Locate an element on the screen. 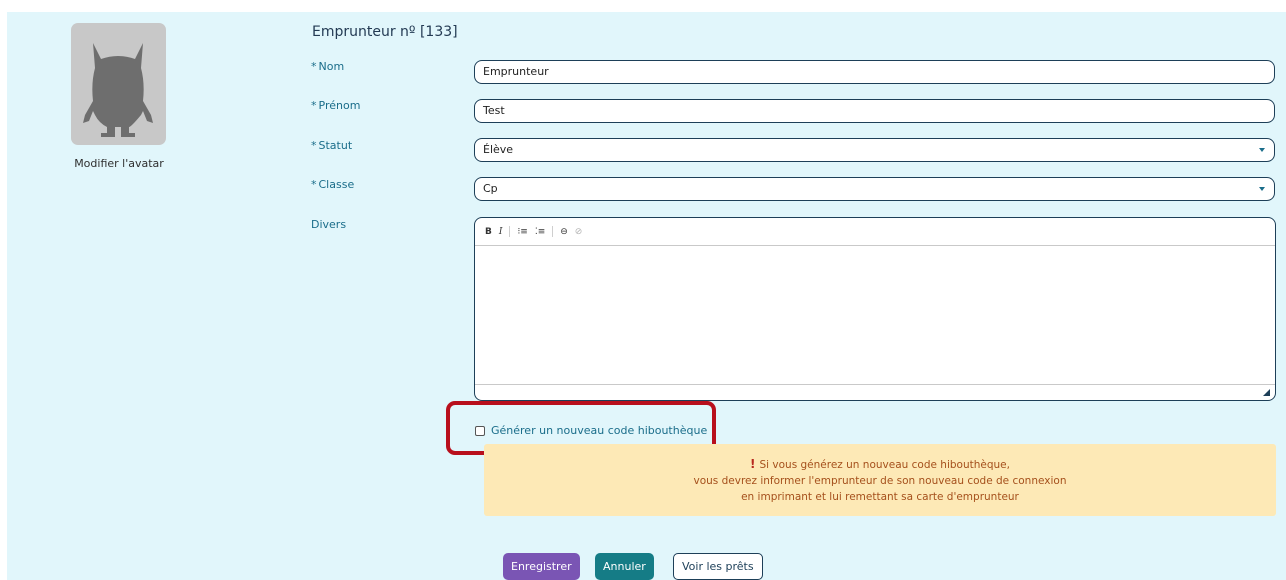 This screenshot has width=1286, height=580. monster-icon is located at coordinates (118, 90).